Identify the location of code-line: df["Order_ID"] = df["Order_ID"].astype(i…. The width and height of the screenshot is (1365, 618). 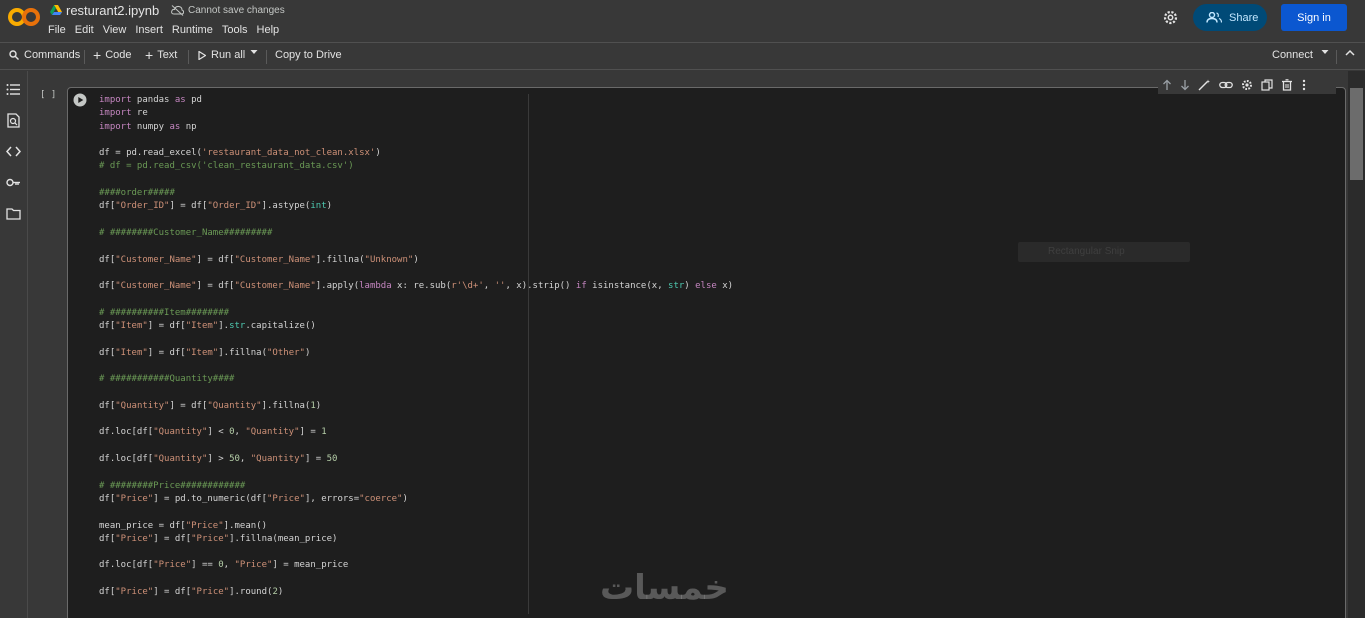
(216, 206).